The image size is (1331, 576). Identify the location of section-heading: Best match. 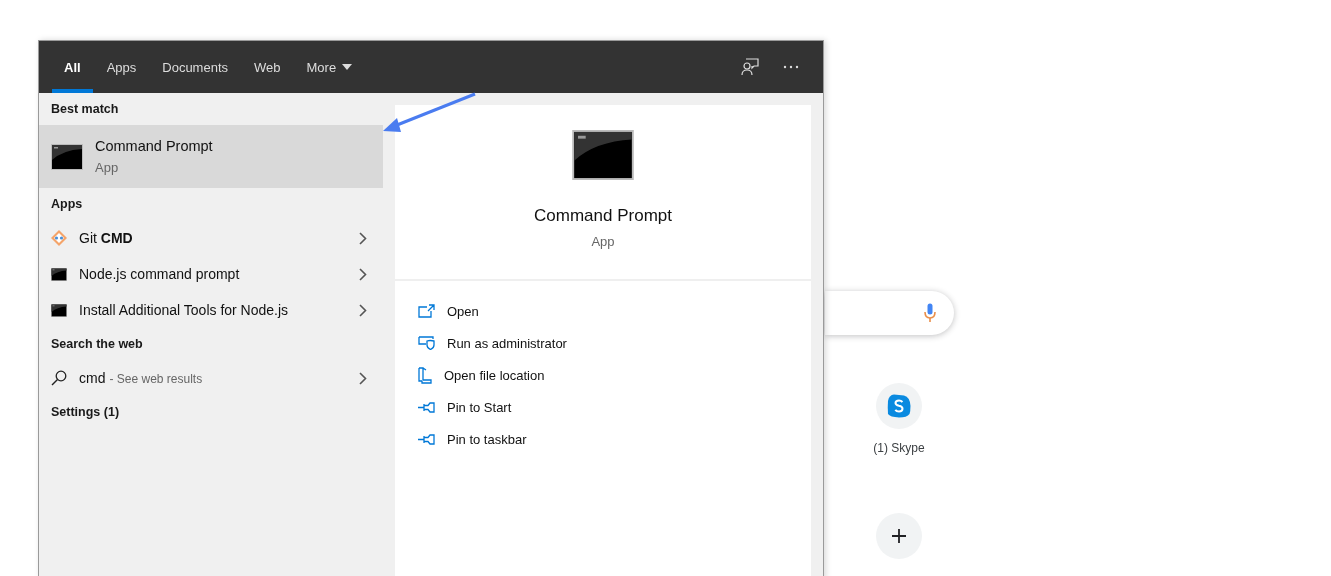
(85, 109).